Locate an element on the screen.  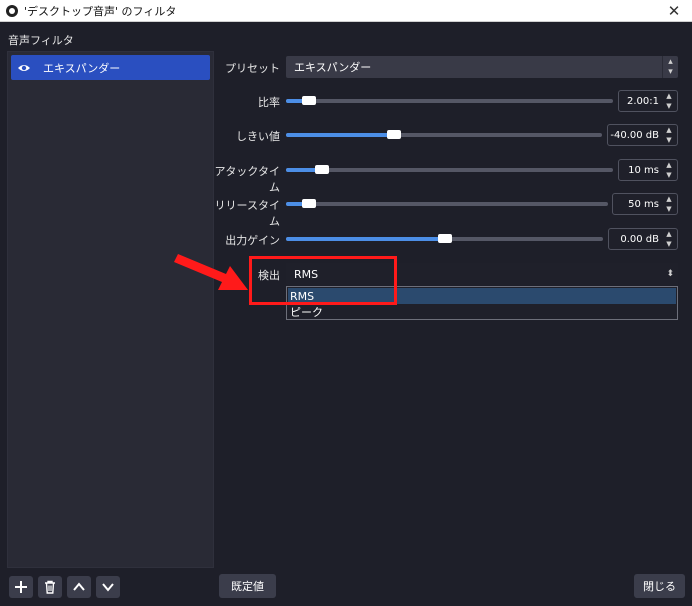
attack-label: アタックタイム is located at coordinates (247, 179).